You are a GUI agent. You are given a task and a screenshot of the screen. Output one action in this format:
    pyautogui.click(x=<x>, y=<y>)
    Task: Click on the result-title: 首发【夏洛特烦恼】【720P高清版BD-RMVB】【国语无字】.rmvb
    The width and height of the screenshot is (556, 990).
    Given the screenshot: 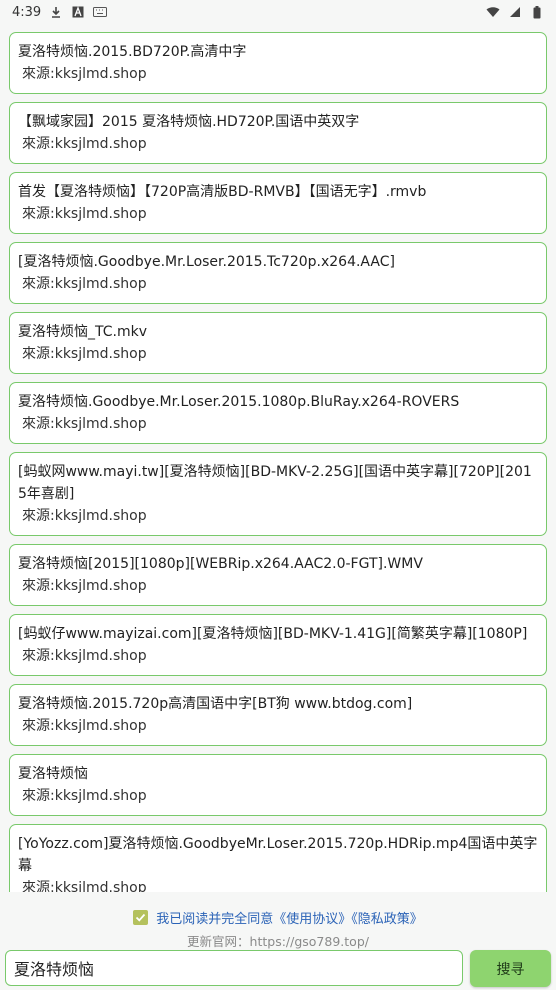 What is the action you would take?
    pyautogui.click(x=222, y=192)
    